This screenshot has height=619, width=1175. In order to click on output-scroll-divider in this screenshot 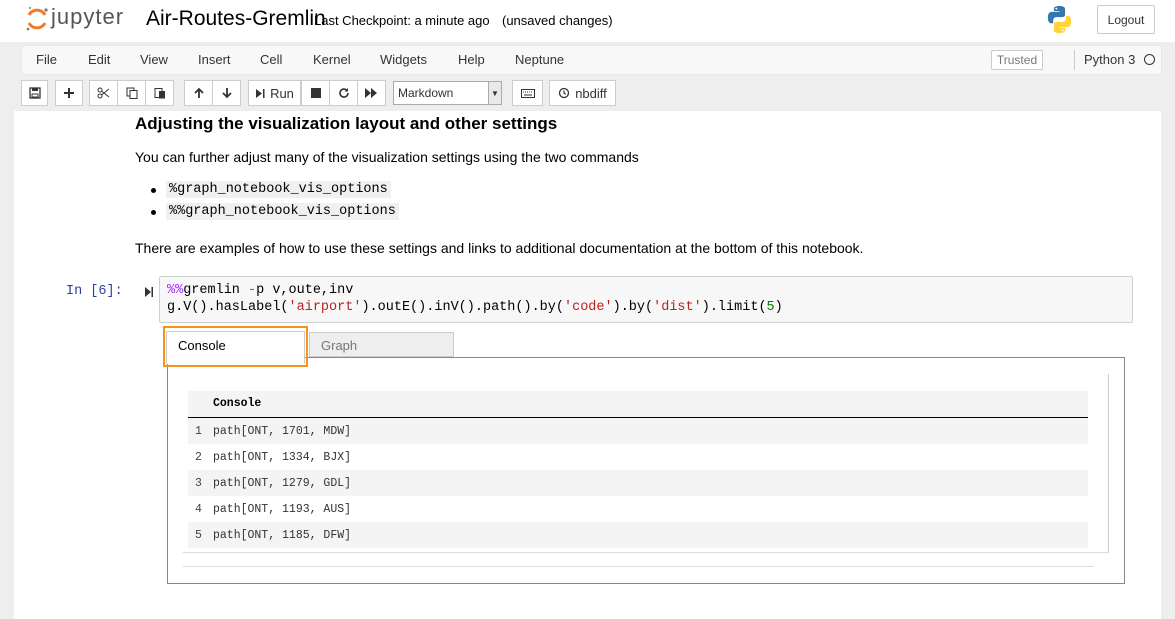, I will do `click(638, 566)`.